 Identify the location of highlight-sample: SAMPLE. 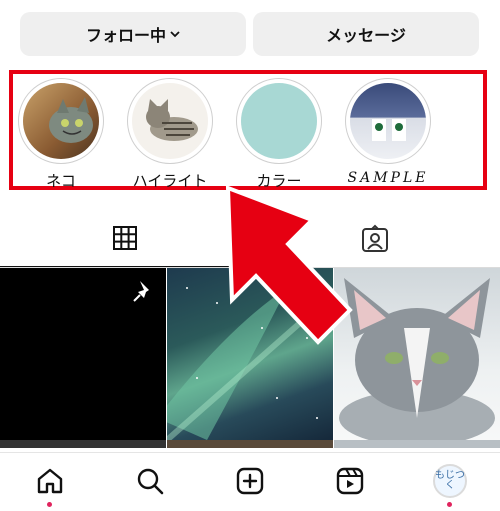
(388, 132).